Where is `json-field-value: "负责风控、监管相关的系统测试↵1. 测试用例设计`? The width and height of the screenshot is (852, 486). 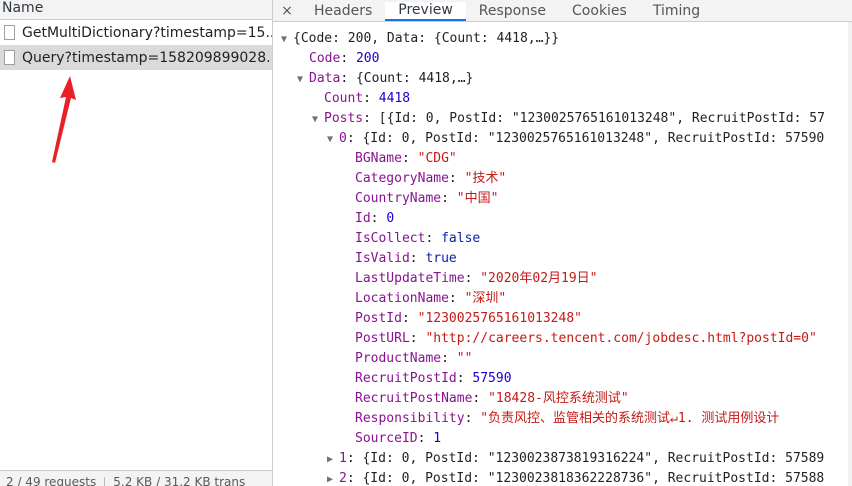
json-field-value: "负责风控、监管相关的系统测试↵1. 测试用例设计 is located at coordinates (630, 418).